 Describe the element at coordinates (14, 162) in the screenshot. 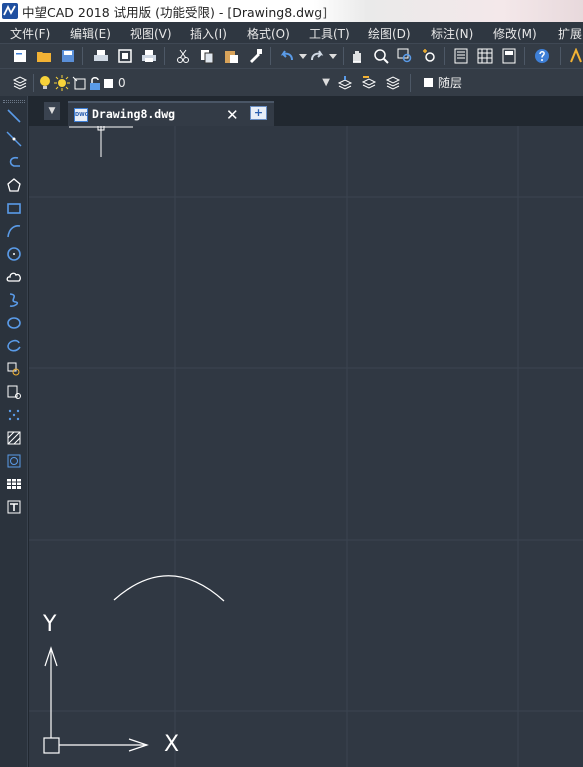

I see `polyline-icon` at that location.